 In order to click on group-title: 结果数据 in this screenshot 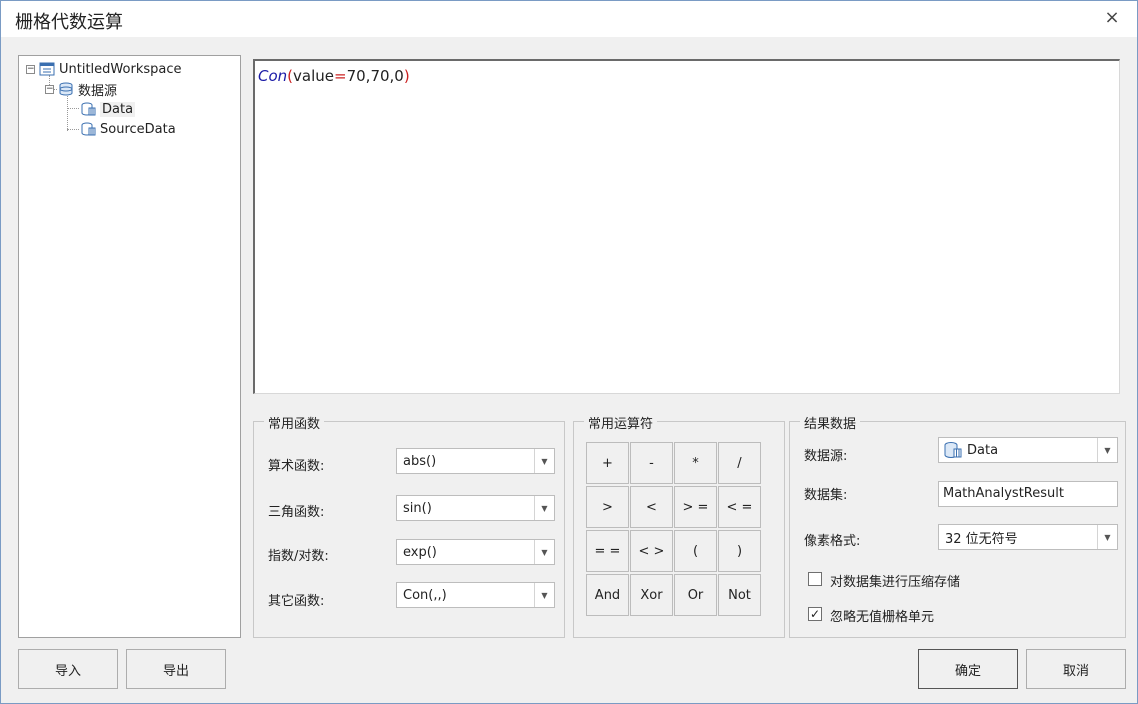, I will do `click(830, 422)`.